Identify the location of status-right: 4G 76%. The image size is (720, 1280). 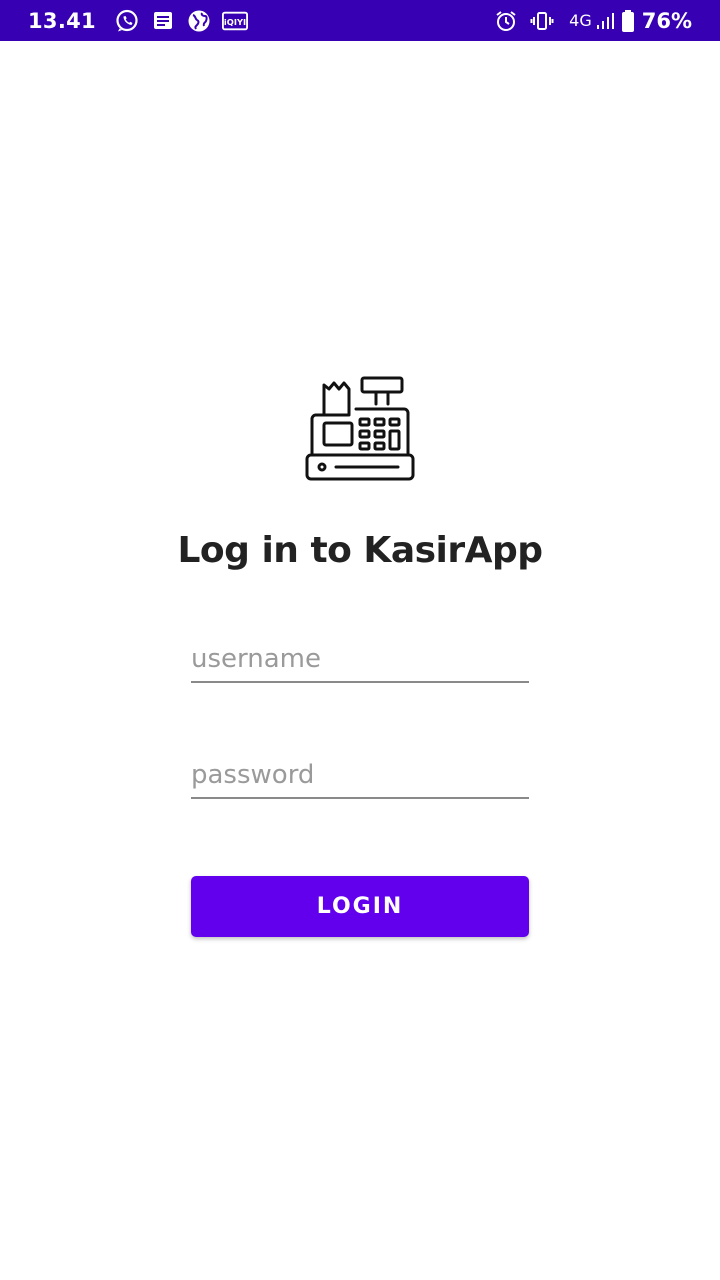
(592, 20).